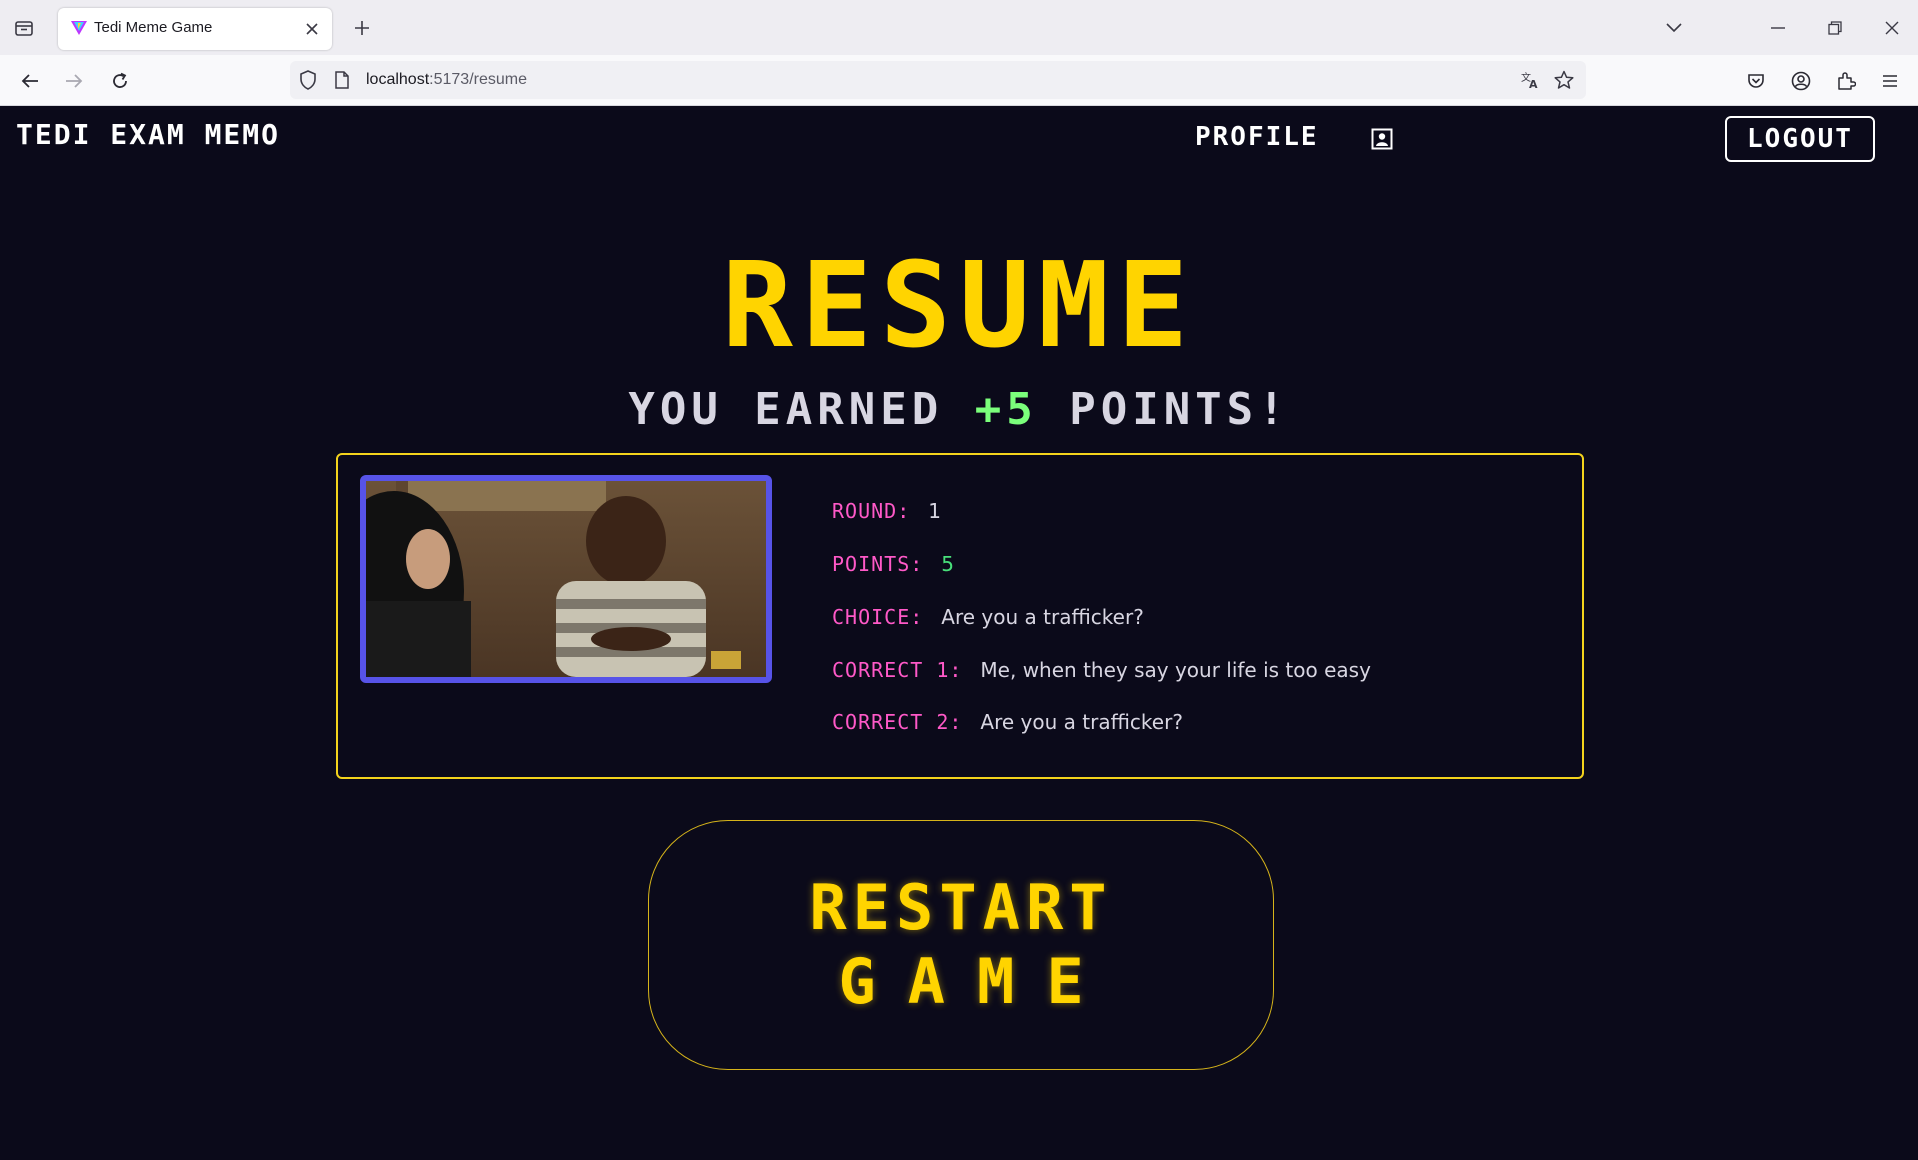 The height and width of the screenshot is (1160, 1918). What do you see at coordinates (897, 670) in the screenshot?
I see `correct-1-label: CORRECT 1:` at bounding box center [897, 670].